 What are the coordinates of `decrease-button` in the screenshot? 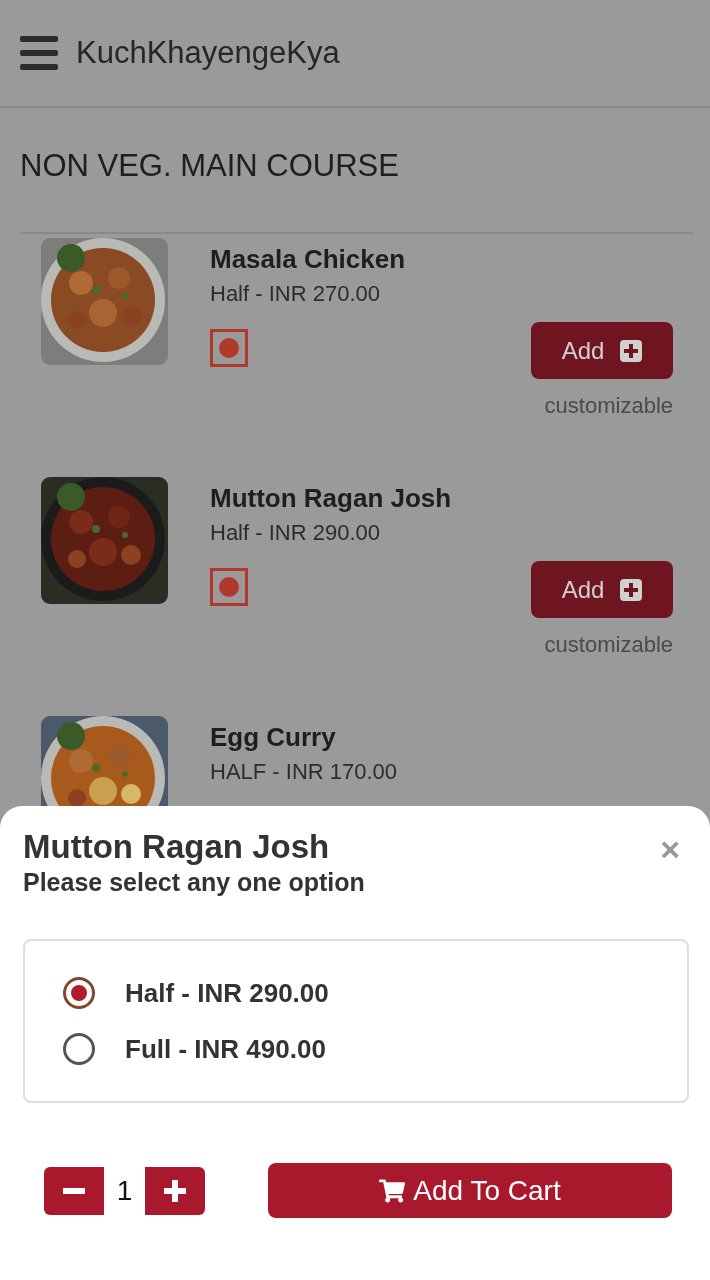 It's located at (74, 1190).